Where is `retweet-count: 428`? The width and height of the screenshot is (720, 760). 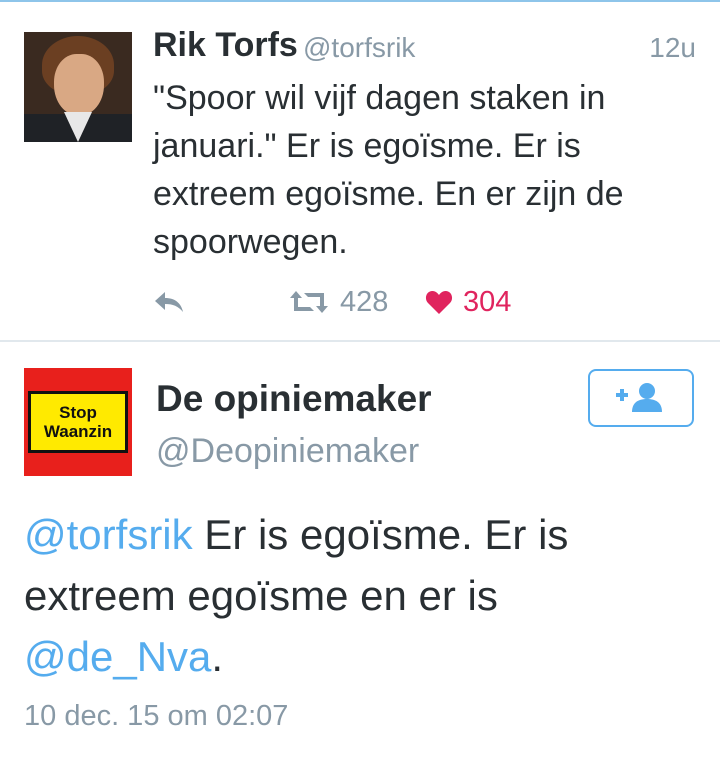 retweet-count: 428 is located at coordinates (364, 301).